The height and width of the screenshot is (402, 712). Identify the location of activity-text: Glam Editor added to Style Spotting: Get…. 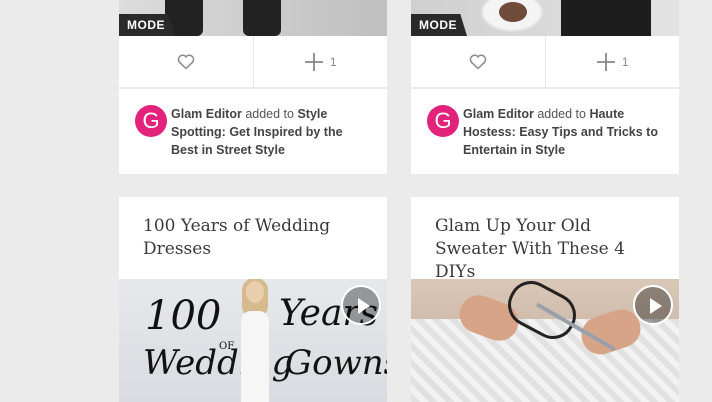
(271, 139).